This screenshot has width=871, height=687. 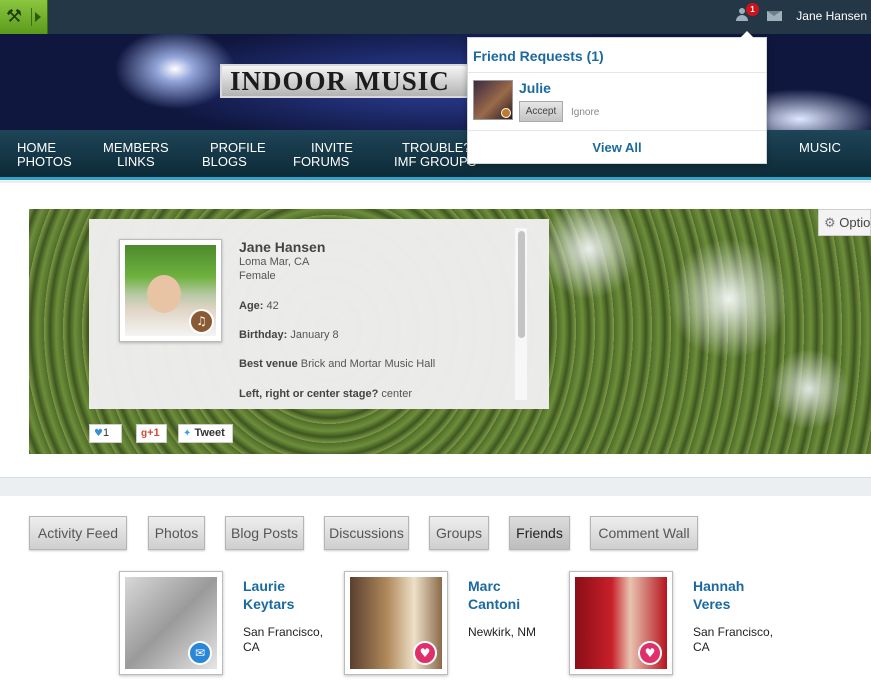 I want to click on tools-icon: ⚒, so click(x=14, y=16).